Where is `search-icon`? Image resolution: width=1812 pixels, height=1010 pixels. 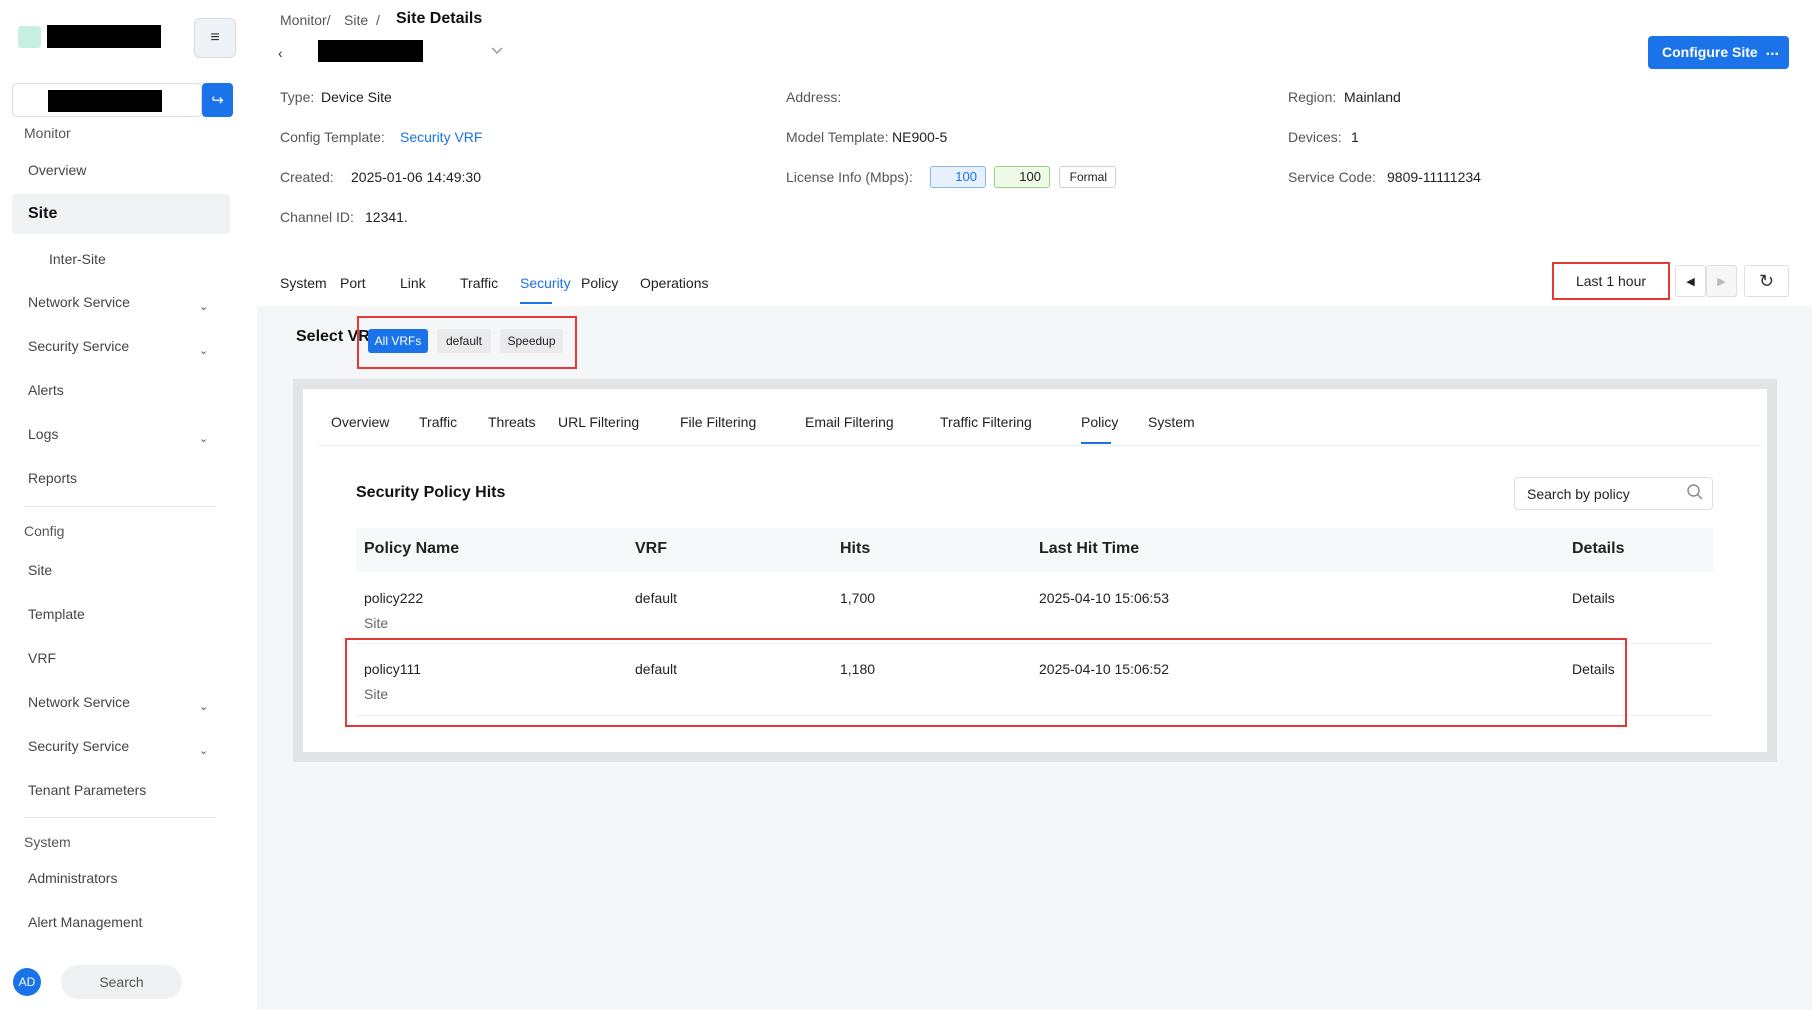
search-icon is located at coordinates (1695, 492).